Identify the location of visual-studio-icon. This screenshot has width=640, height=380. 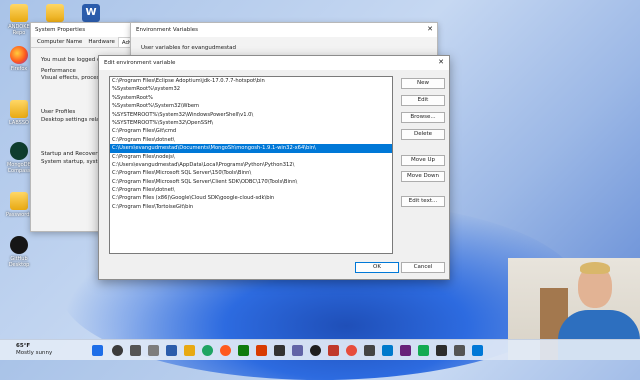
(405, 350).